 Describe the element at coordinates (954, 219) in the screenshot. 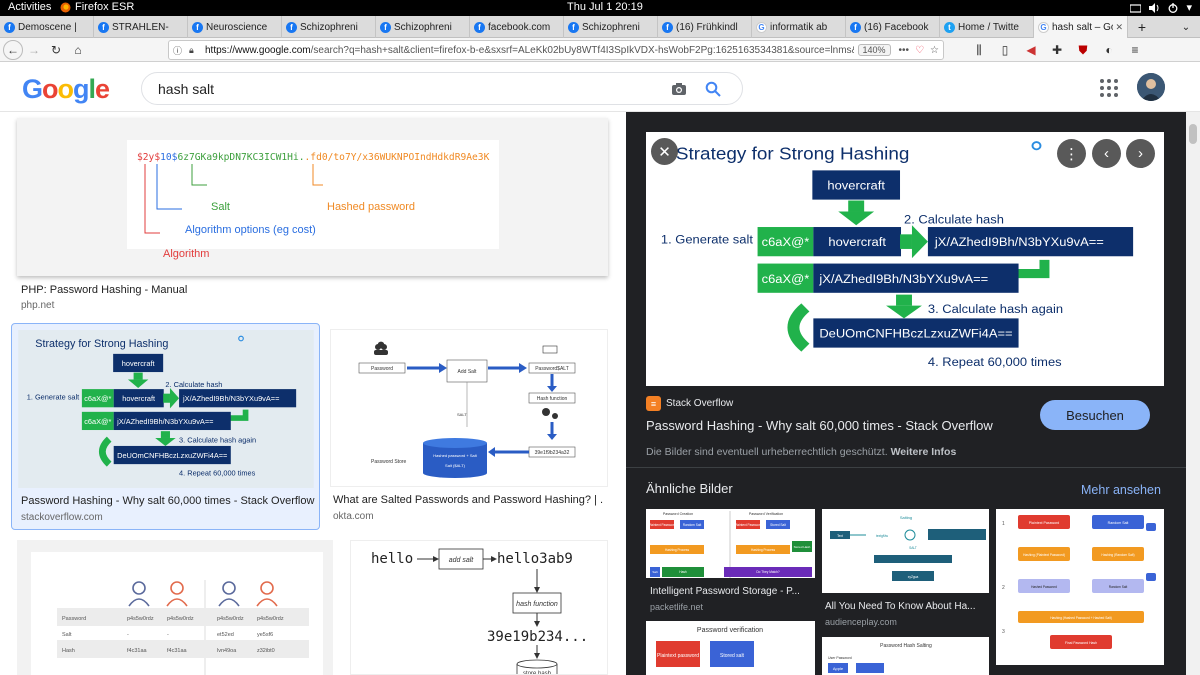

I see `step2: 2. Calculate hash` at that location.